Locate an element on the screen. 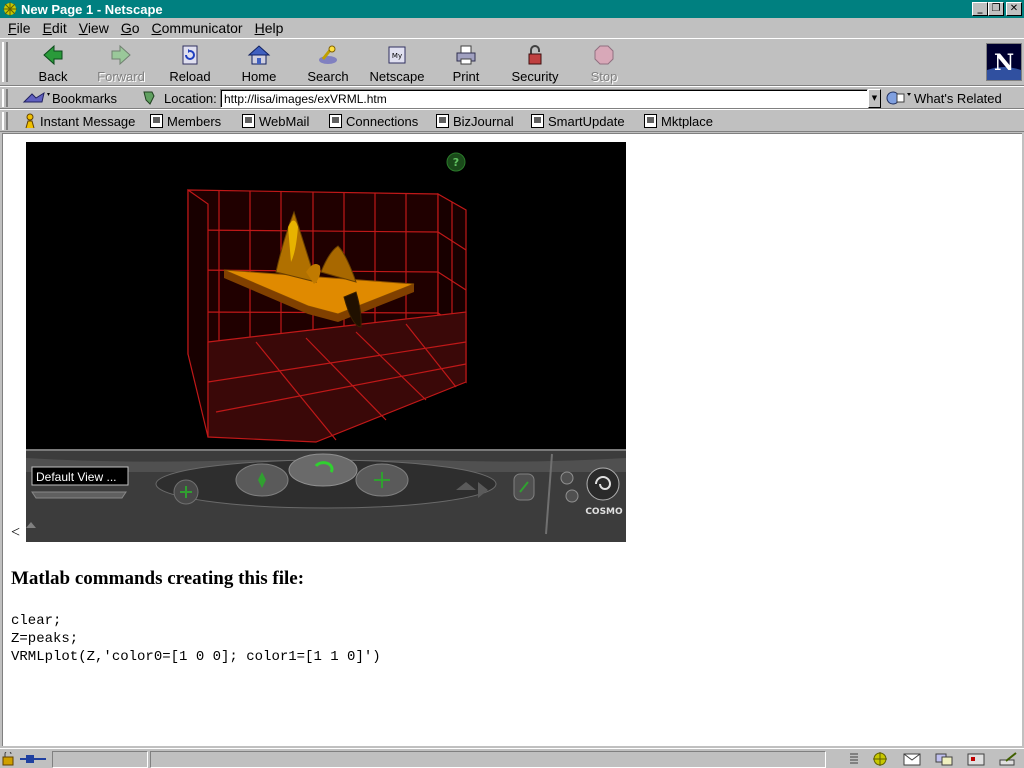 The image size is (1024, 768). window-title: New Page 1 - Netscape is located at coordinates (92, 9).